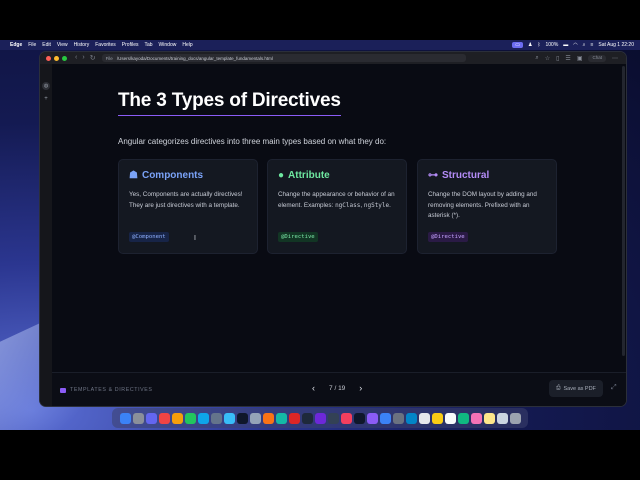  What do you see at coordinates (190, 418) in the screenshot?
I see `messages-icon` at bounding box center [190, 418].